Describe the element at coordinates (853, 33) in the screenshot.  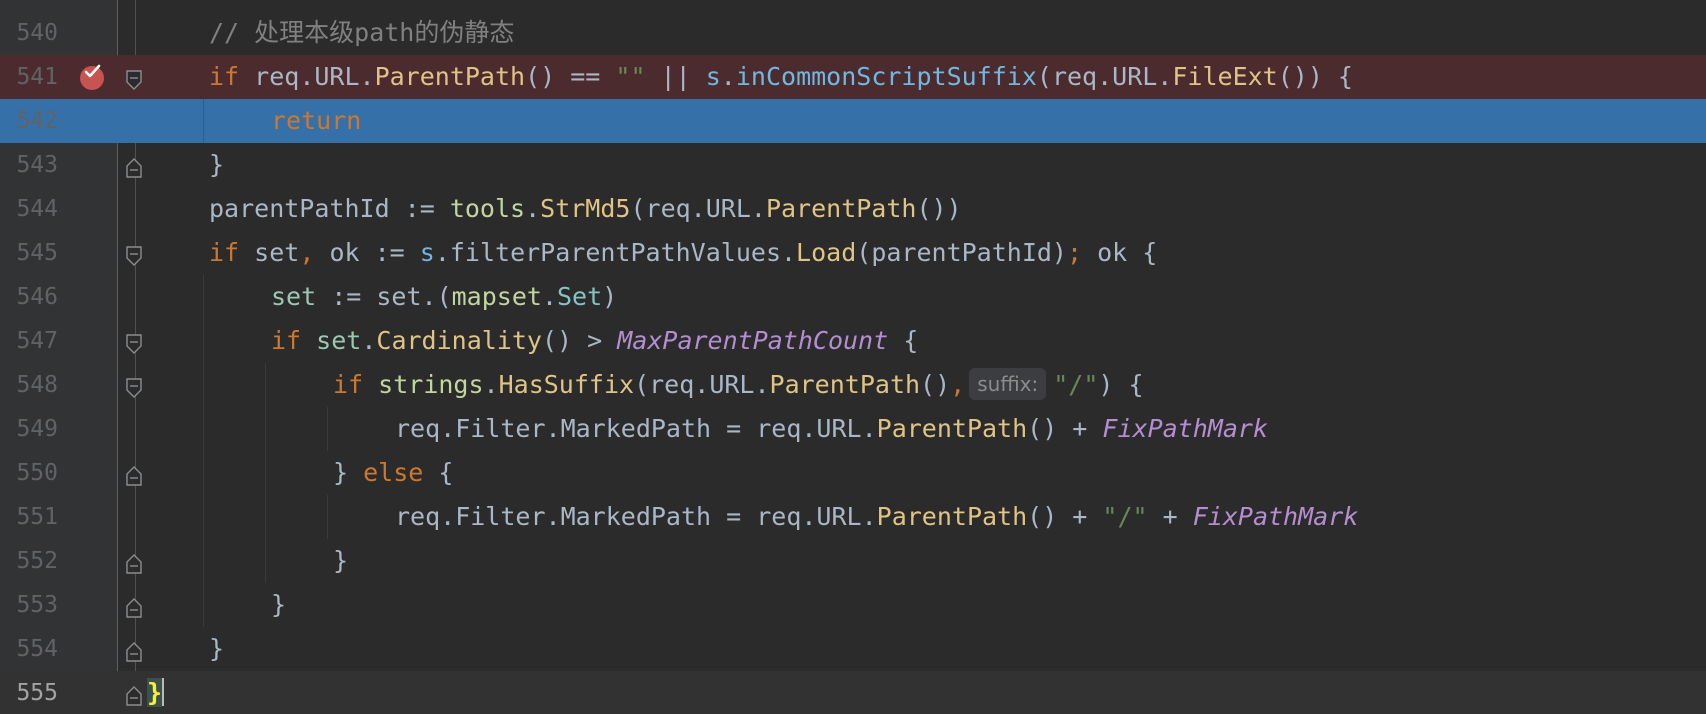
I see `code-line: 540 // 处理本级path的伪静态` at that location.